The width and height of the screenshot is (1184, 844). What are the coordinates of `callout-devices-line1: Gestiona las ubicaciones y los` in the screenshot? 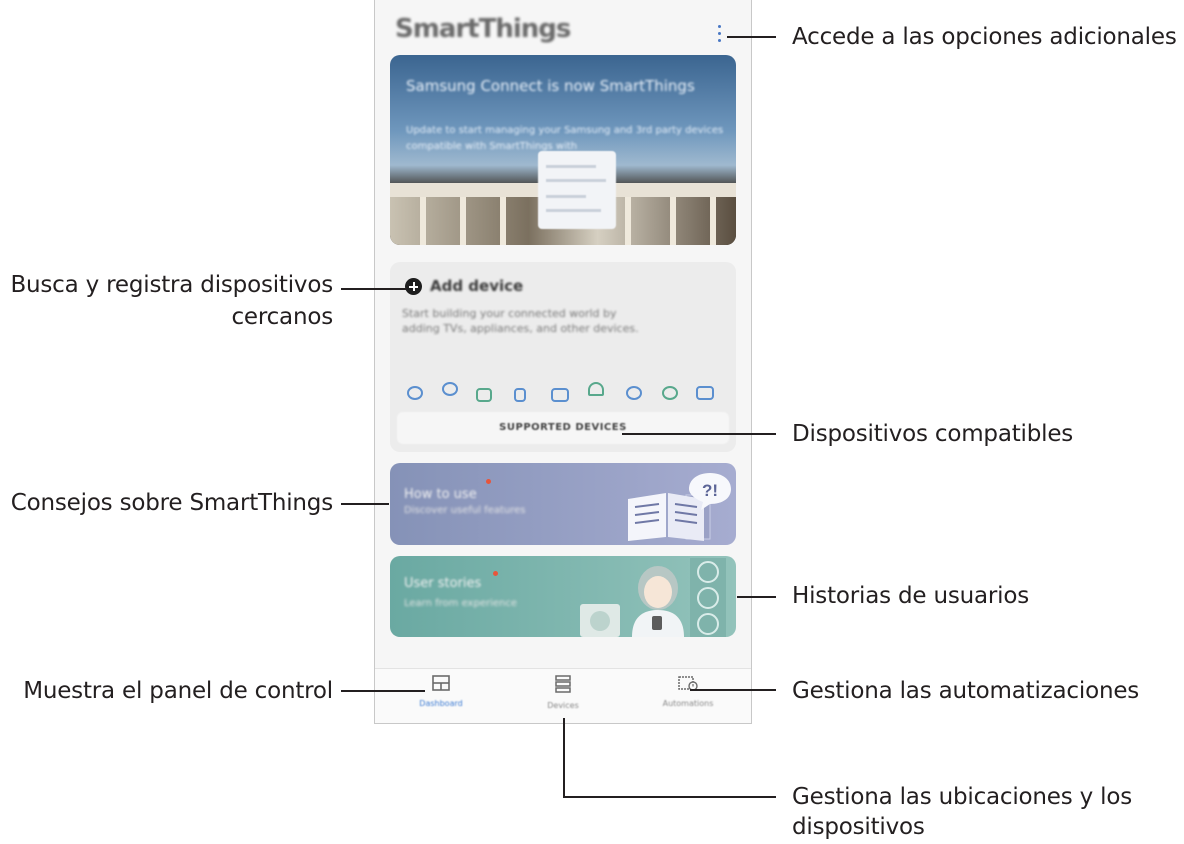 It's located at (962, 797).